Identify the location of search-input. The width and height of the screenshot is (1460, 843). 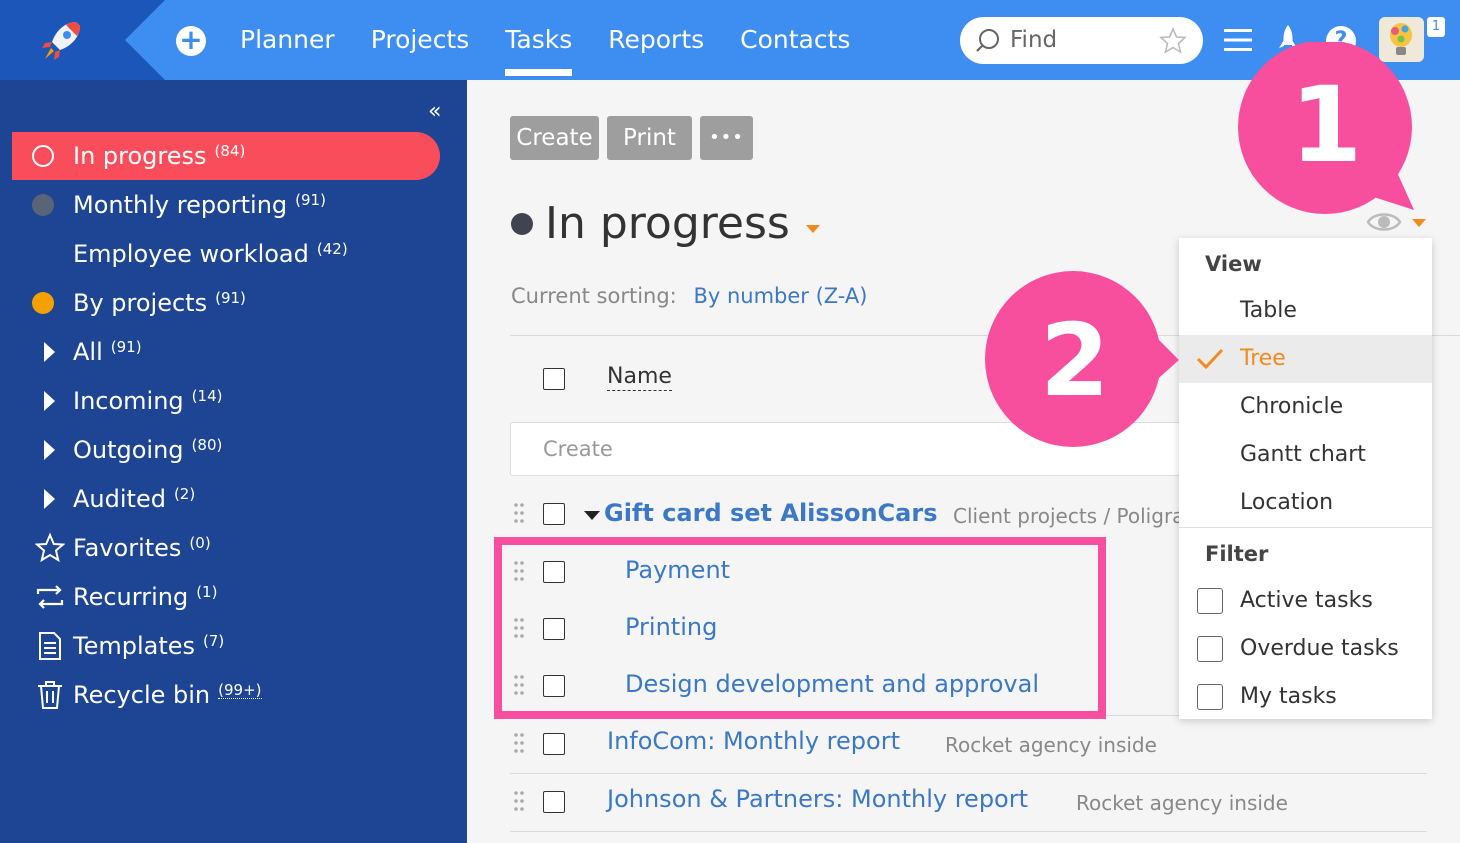
(1080, 40).